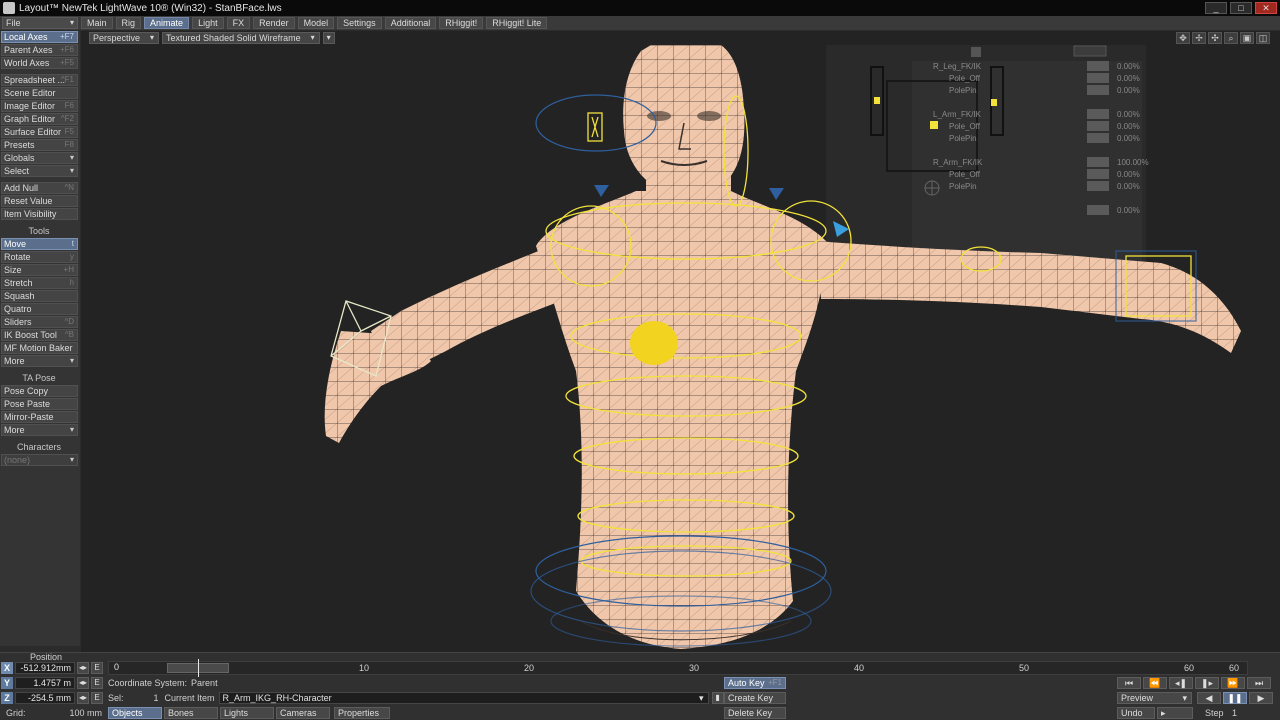 Image resolution: width=1280 pixels, height=720 pixels. I want to click on timeline-ruler: 0 10 20 30 40 50 60 60, so click(678, 668).